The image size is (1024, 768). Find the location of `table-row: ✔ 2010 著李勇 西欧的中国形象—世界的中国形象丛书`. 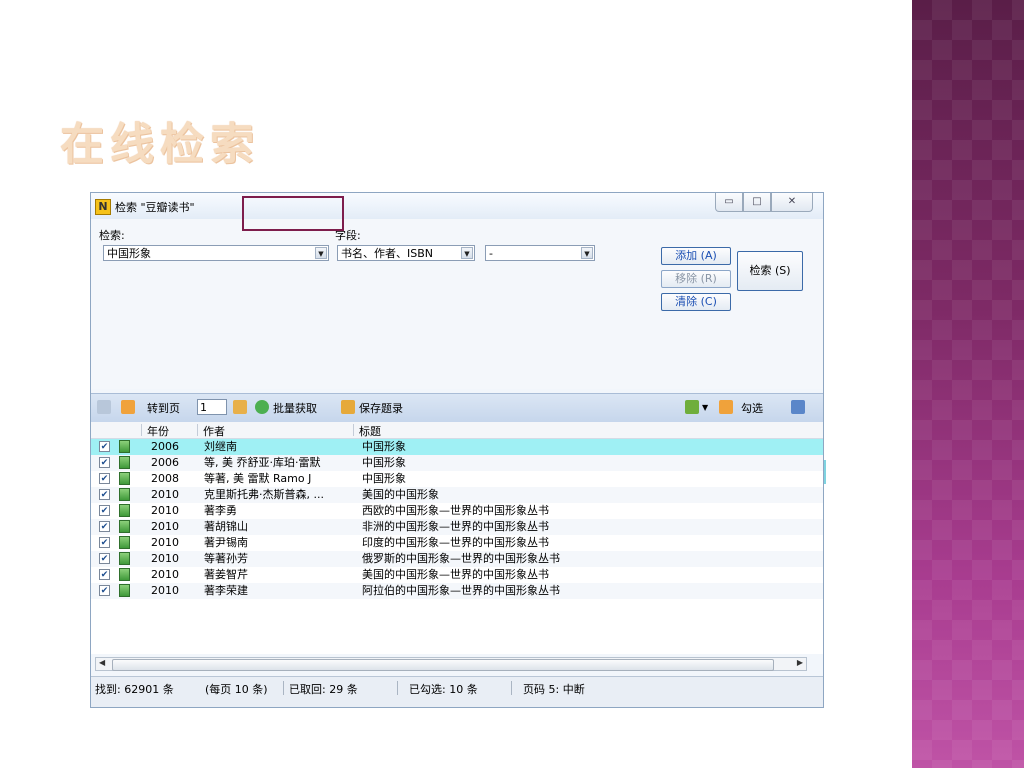

table-row: ✔ 2010 著李勇 西欧的中国形象—世界的中国形象丛书 is located at coordinates (457, 511).